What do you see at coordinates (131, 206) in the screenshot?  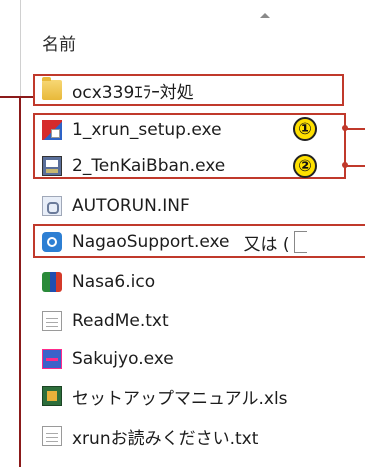 I see `file-name: AUTORUN.INF` at bounding box center [131, 206].